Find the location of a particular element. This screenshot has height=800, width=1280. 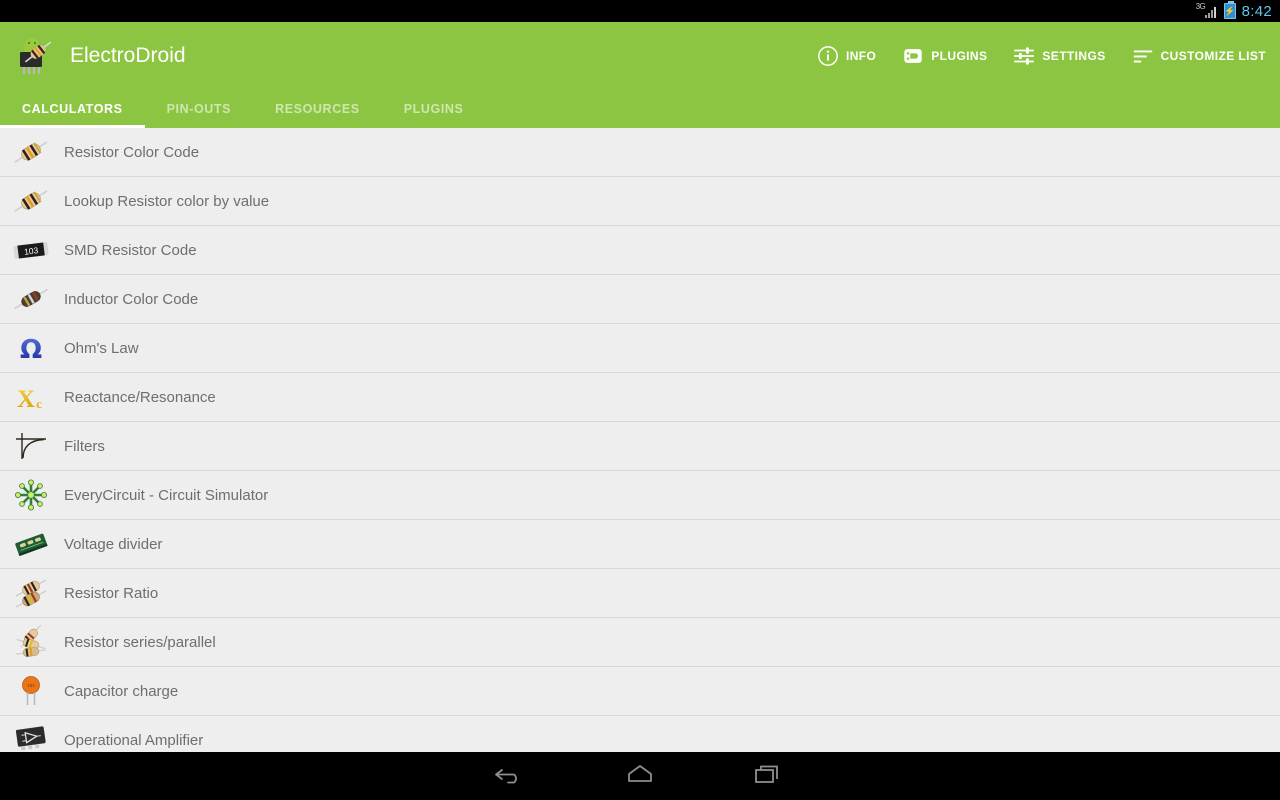

action-bar-actions: INFO PLUGINS SETTINGS CUSTOMIZE LIST is located at coordinates (1041, 56).